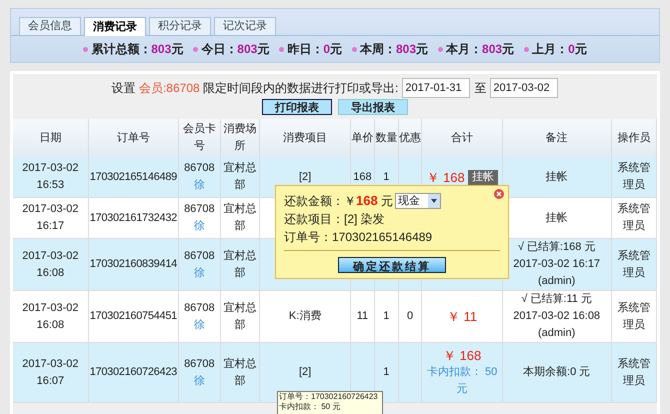 Image resolution: width=670 pixels, height=414 pixels. What do you see at coordinates (633, 372) in the screenshot?
I see `operator-cell: 系统管理员` at bounding box center [633, 372].